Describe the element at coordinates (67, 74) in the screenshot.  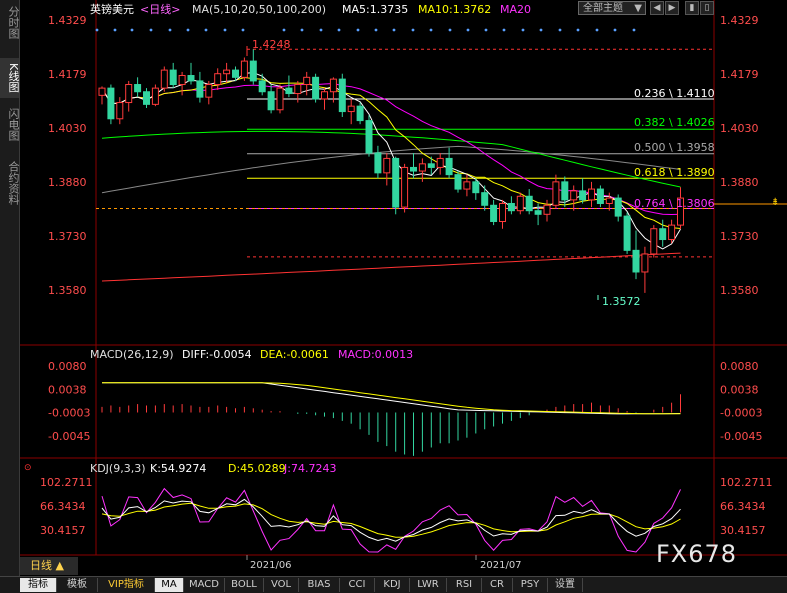
I see `price-tick-left: 1.4179` at that location.